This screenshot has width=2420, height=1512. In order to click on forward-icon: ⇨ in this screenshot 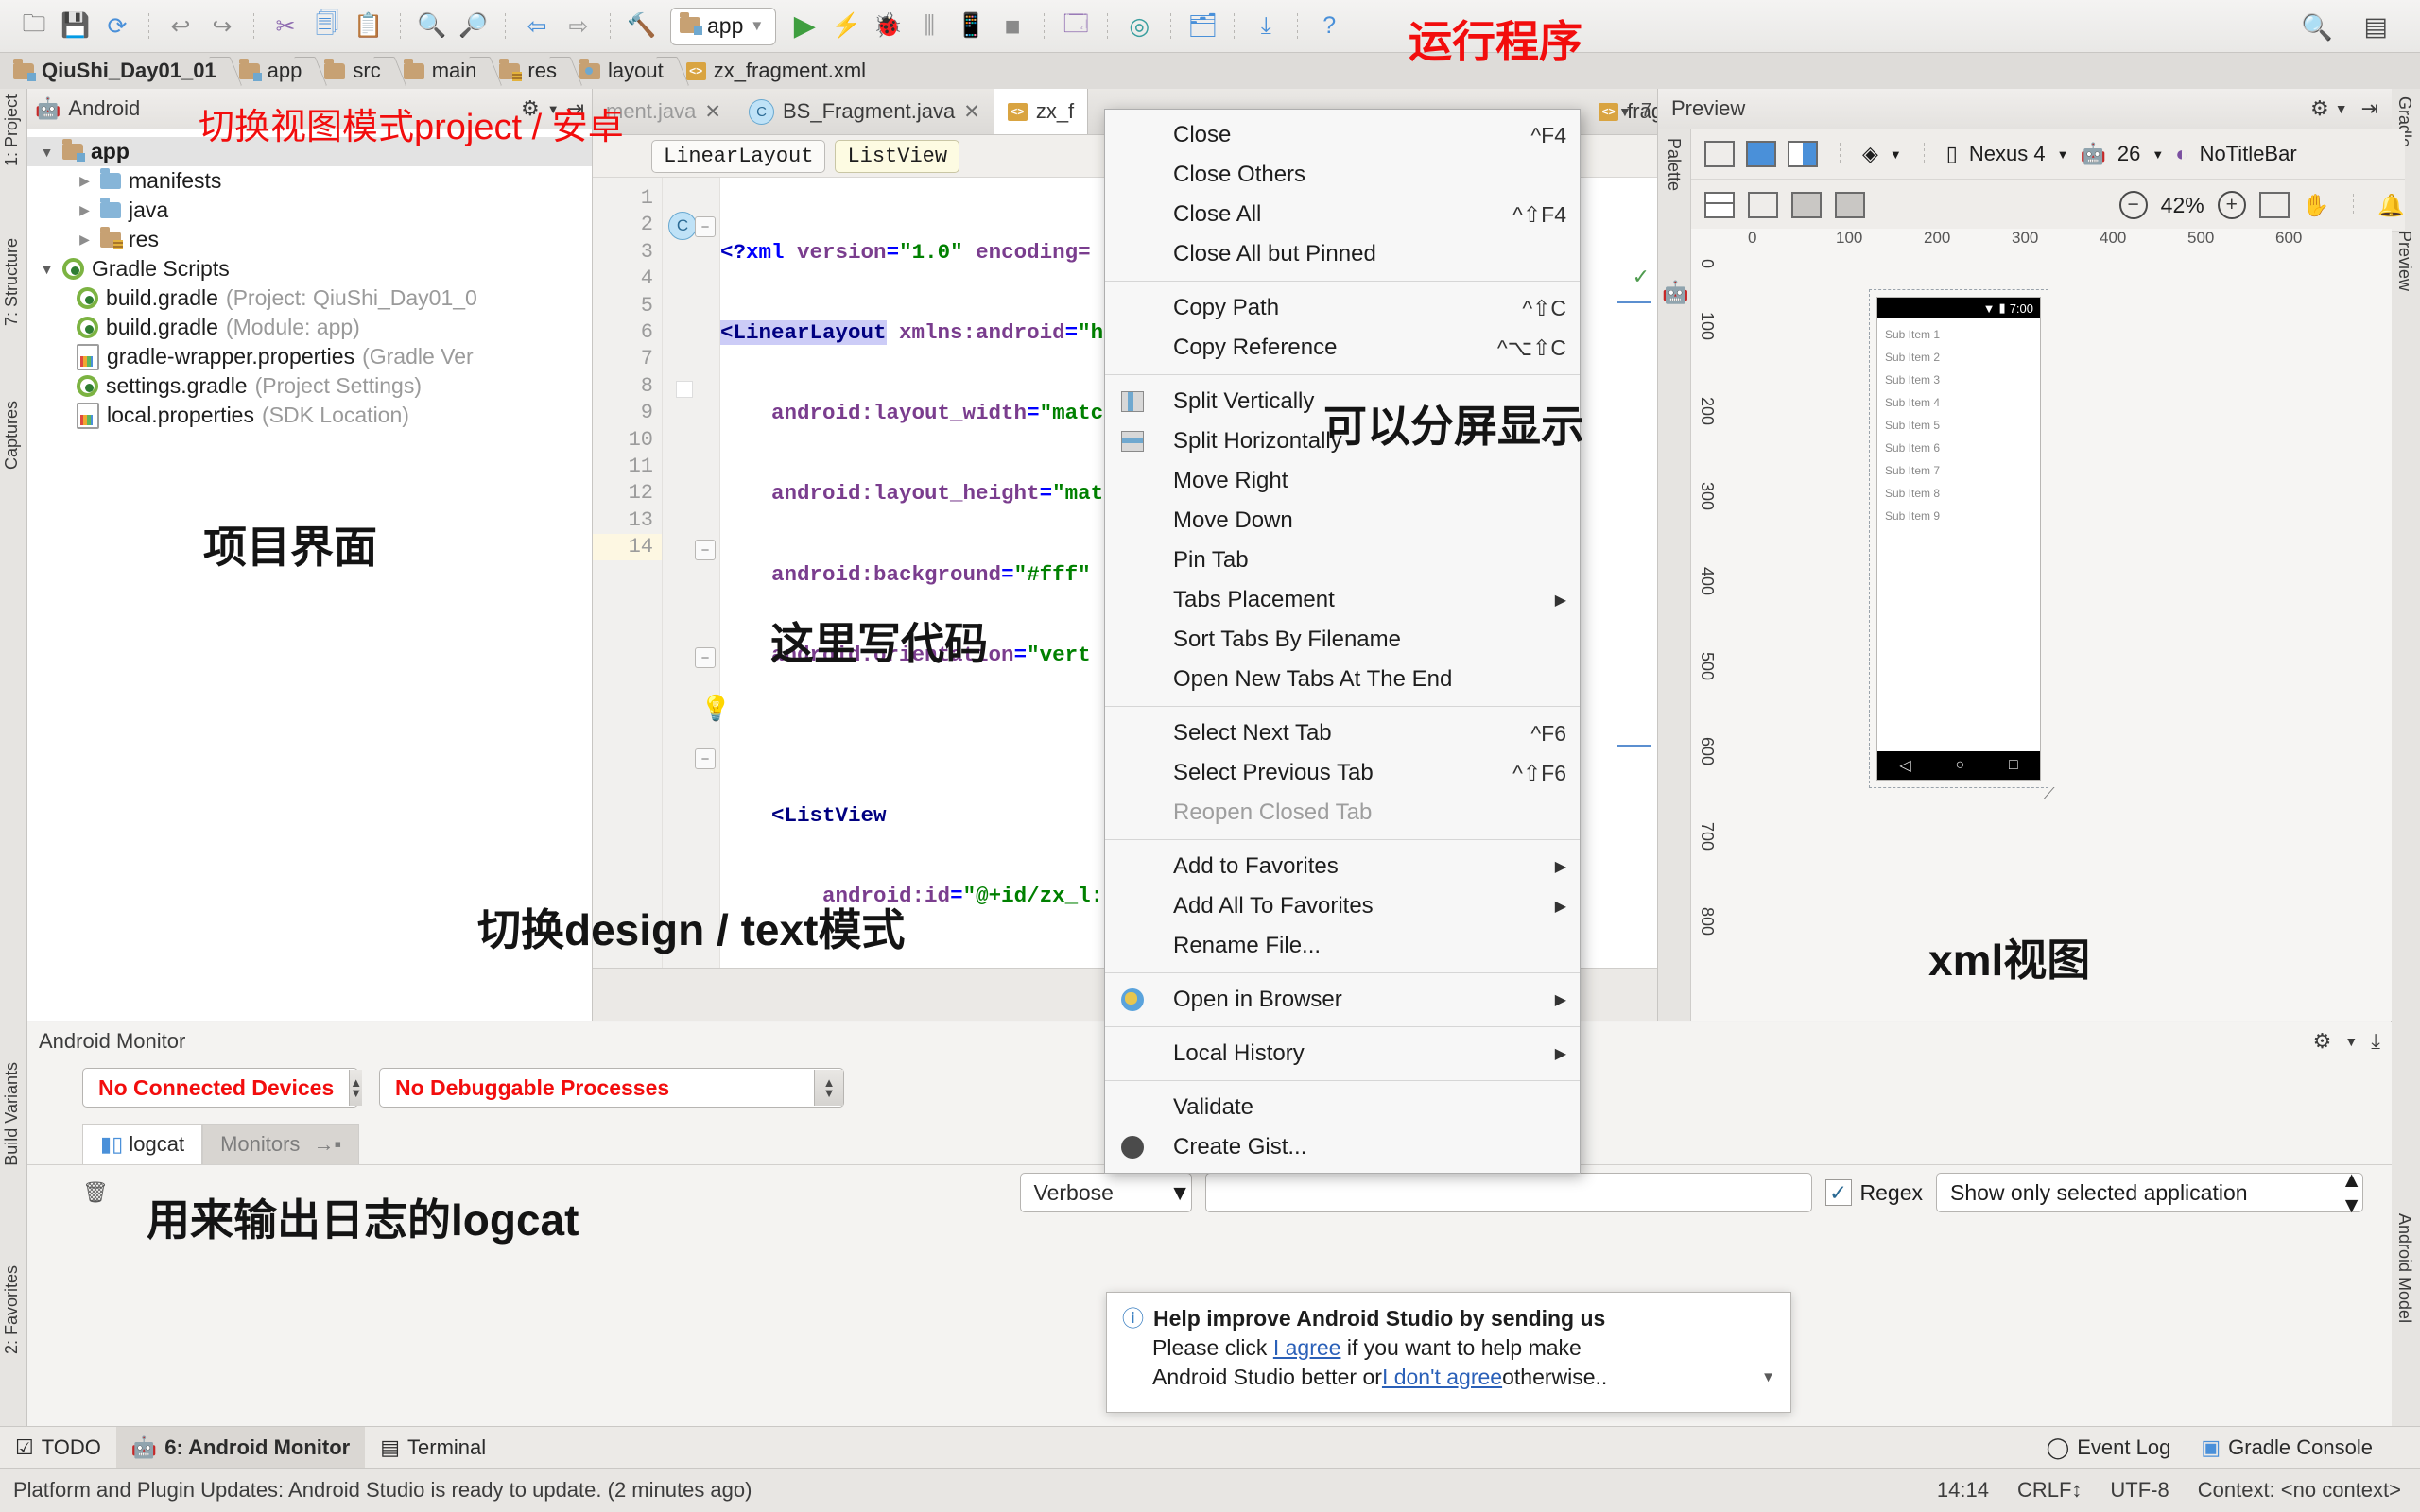, I will do `click(578, 26)`.